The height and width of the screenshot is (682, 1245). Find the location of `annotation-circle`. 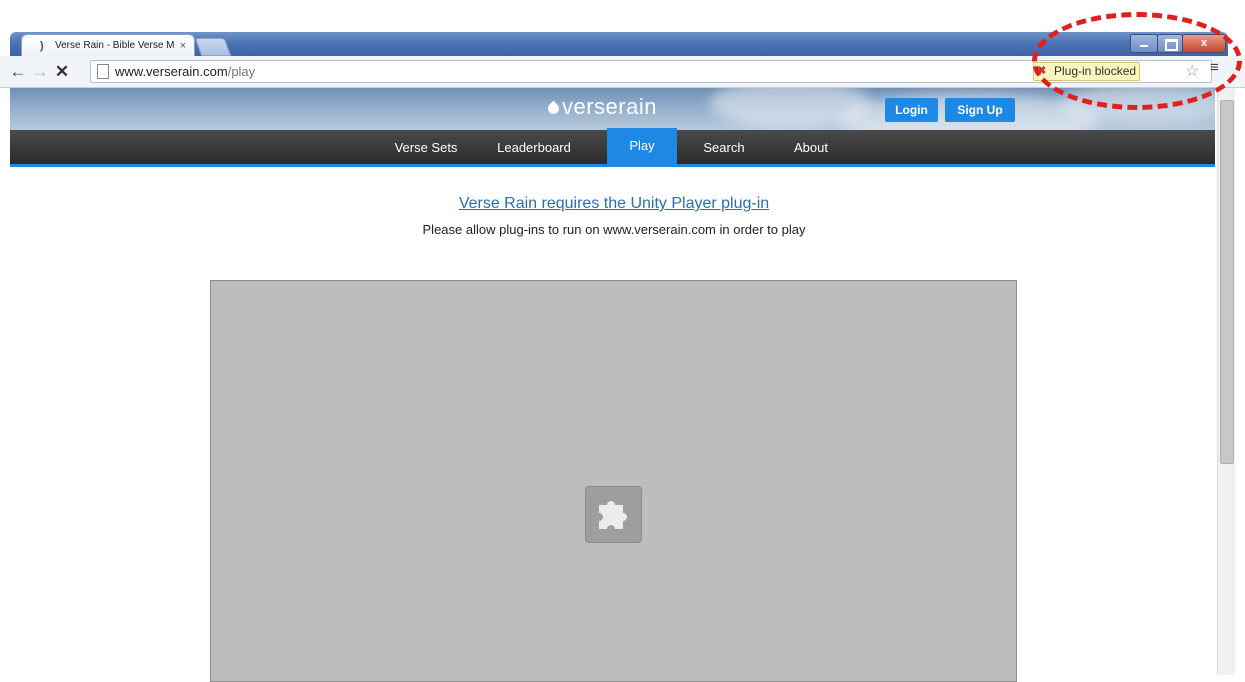

annotation-circle is located at coordinates (1137, 61).